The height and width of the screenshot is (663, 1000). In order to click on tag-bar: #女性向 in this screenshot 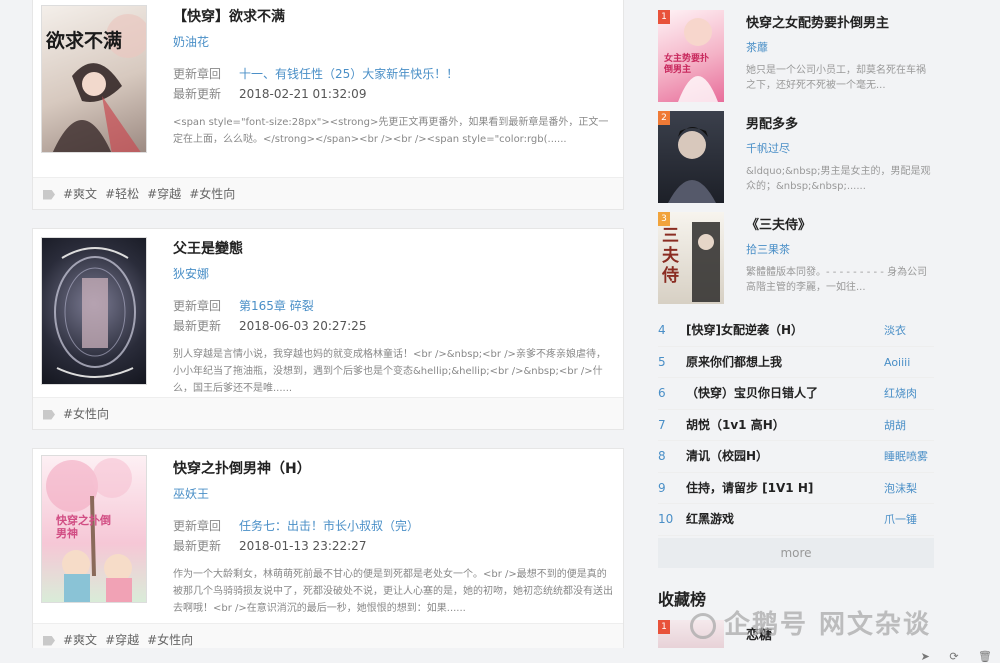, I will do `click(328, 413)`.